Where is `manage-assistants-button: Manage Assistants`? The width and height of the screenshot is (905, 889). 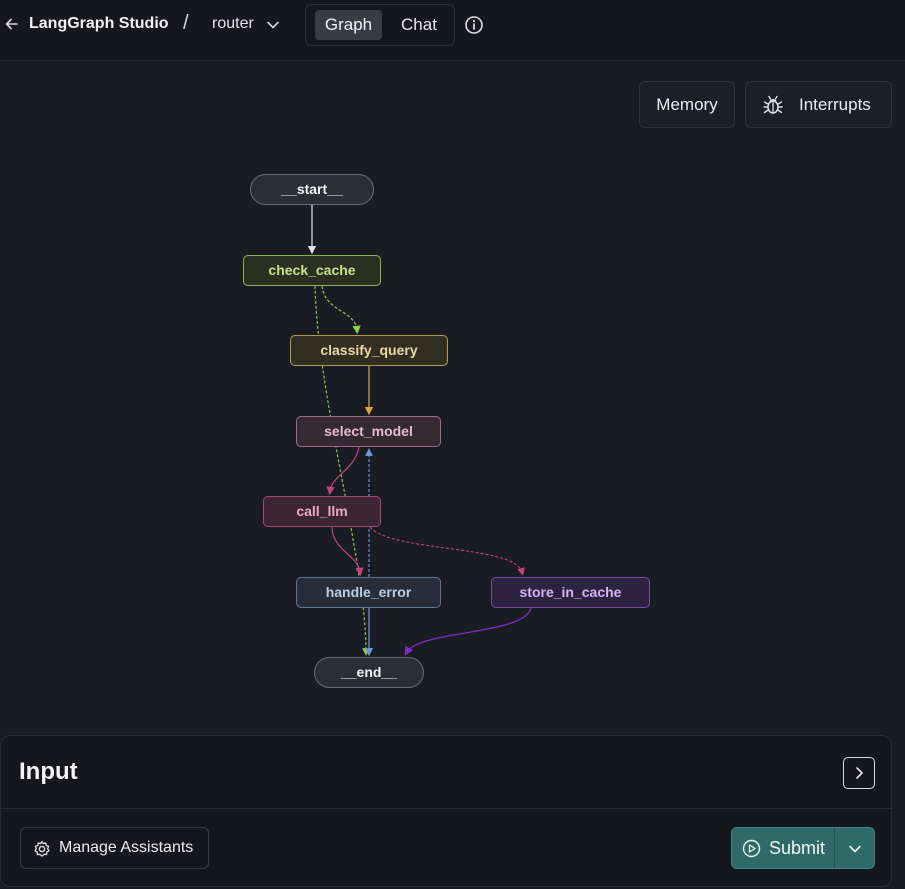
manage-assistants-button: Manage Assistants is located at coordinates (114, 848).